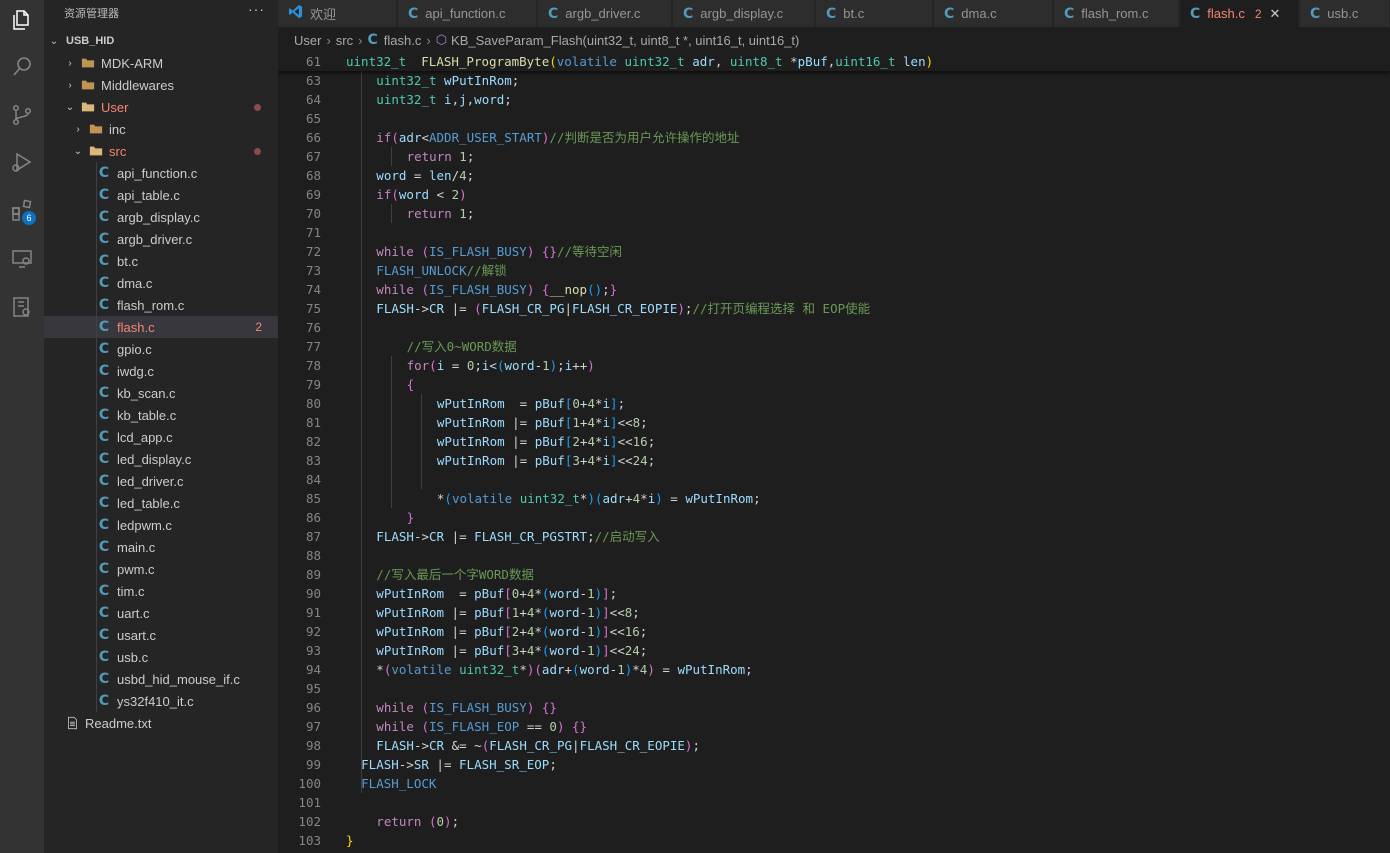 The image size is (1390, 853). What do you see at coordinates (161, 657) in the screenshot?
I see `tree-item: Cusb.c` at bounding box center [161, 657].